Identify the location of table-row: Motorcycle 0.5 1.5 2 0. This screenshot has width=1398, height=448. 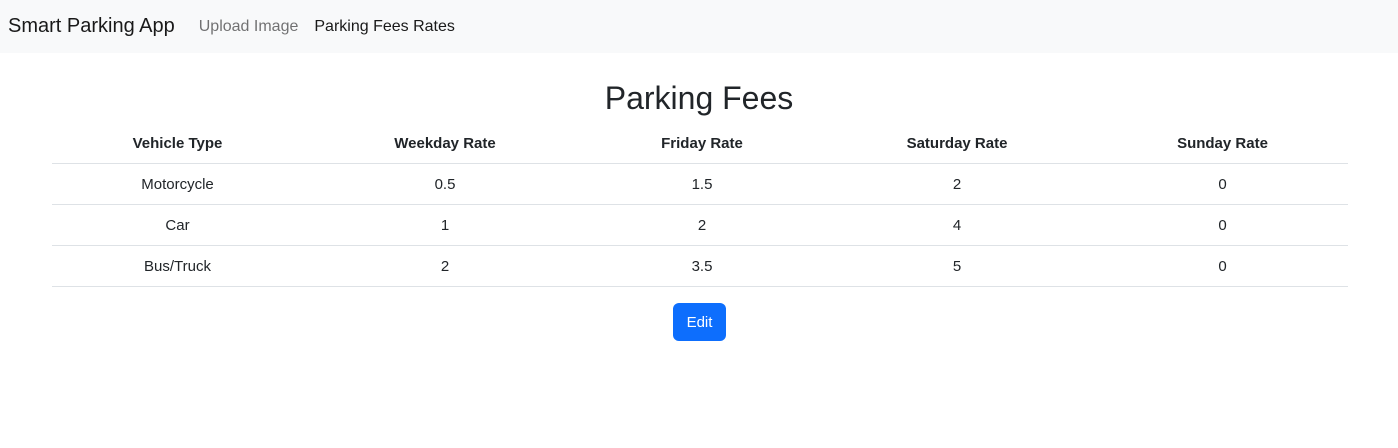
(700, 184).